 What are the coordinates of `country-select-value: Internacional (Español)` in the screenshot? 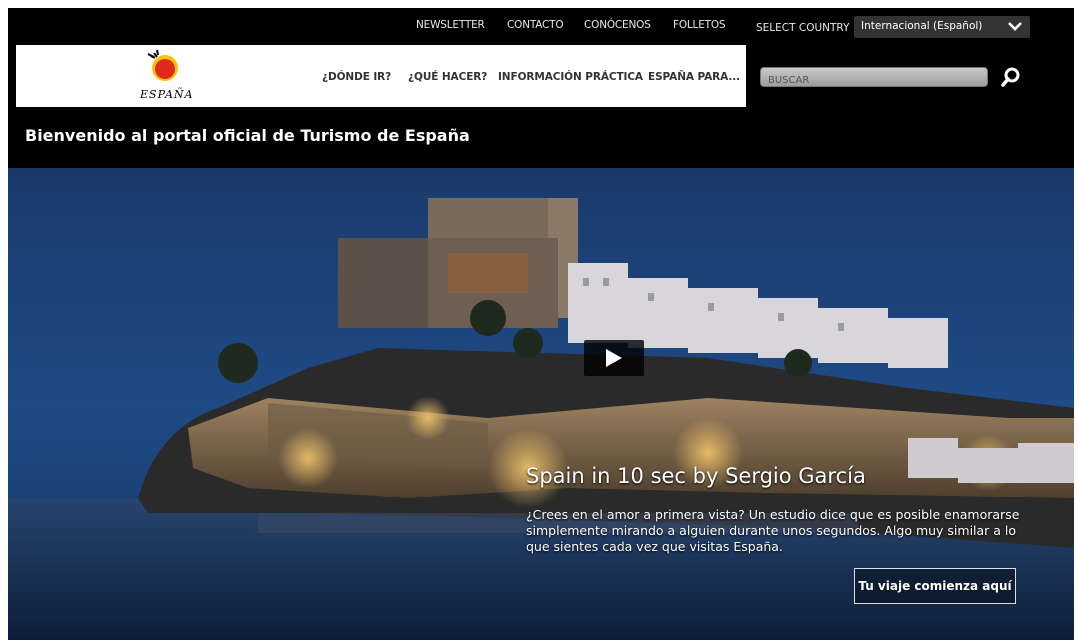 It's located at (922, 26).